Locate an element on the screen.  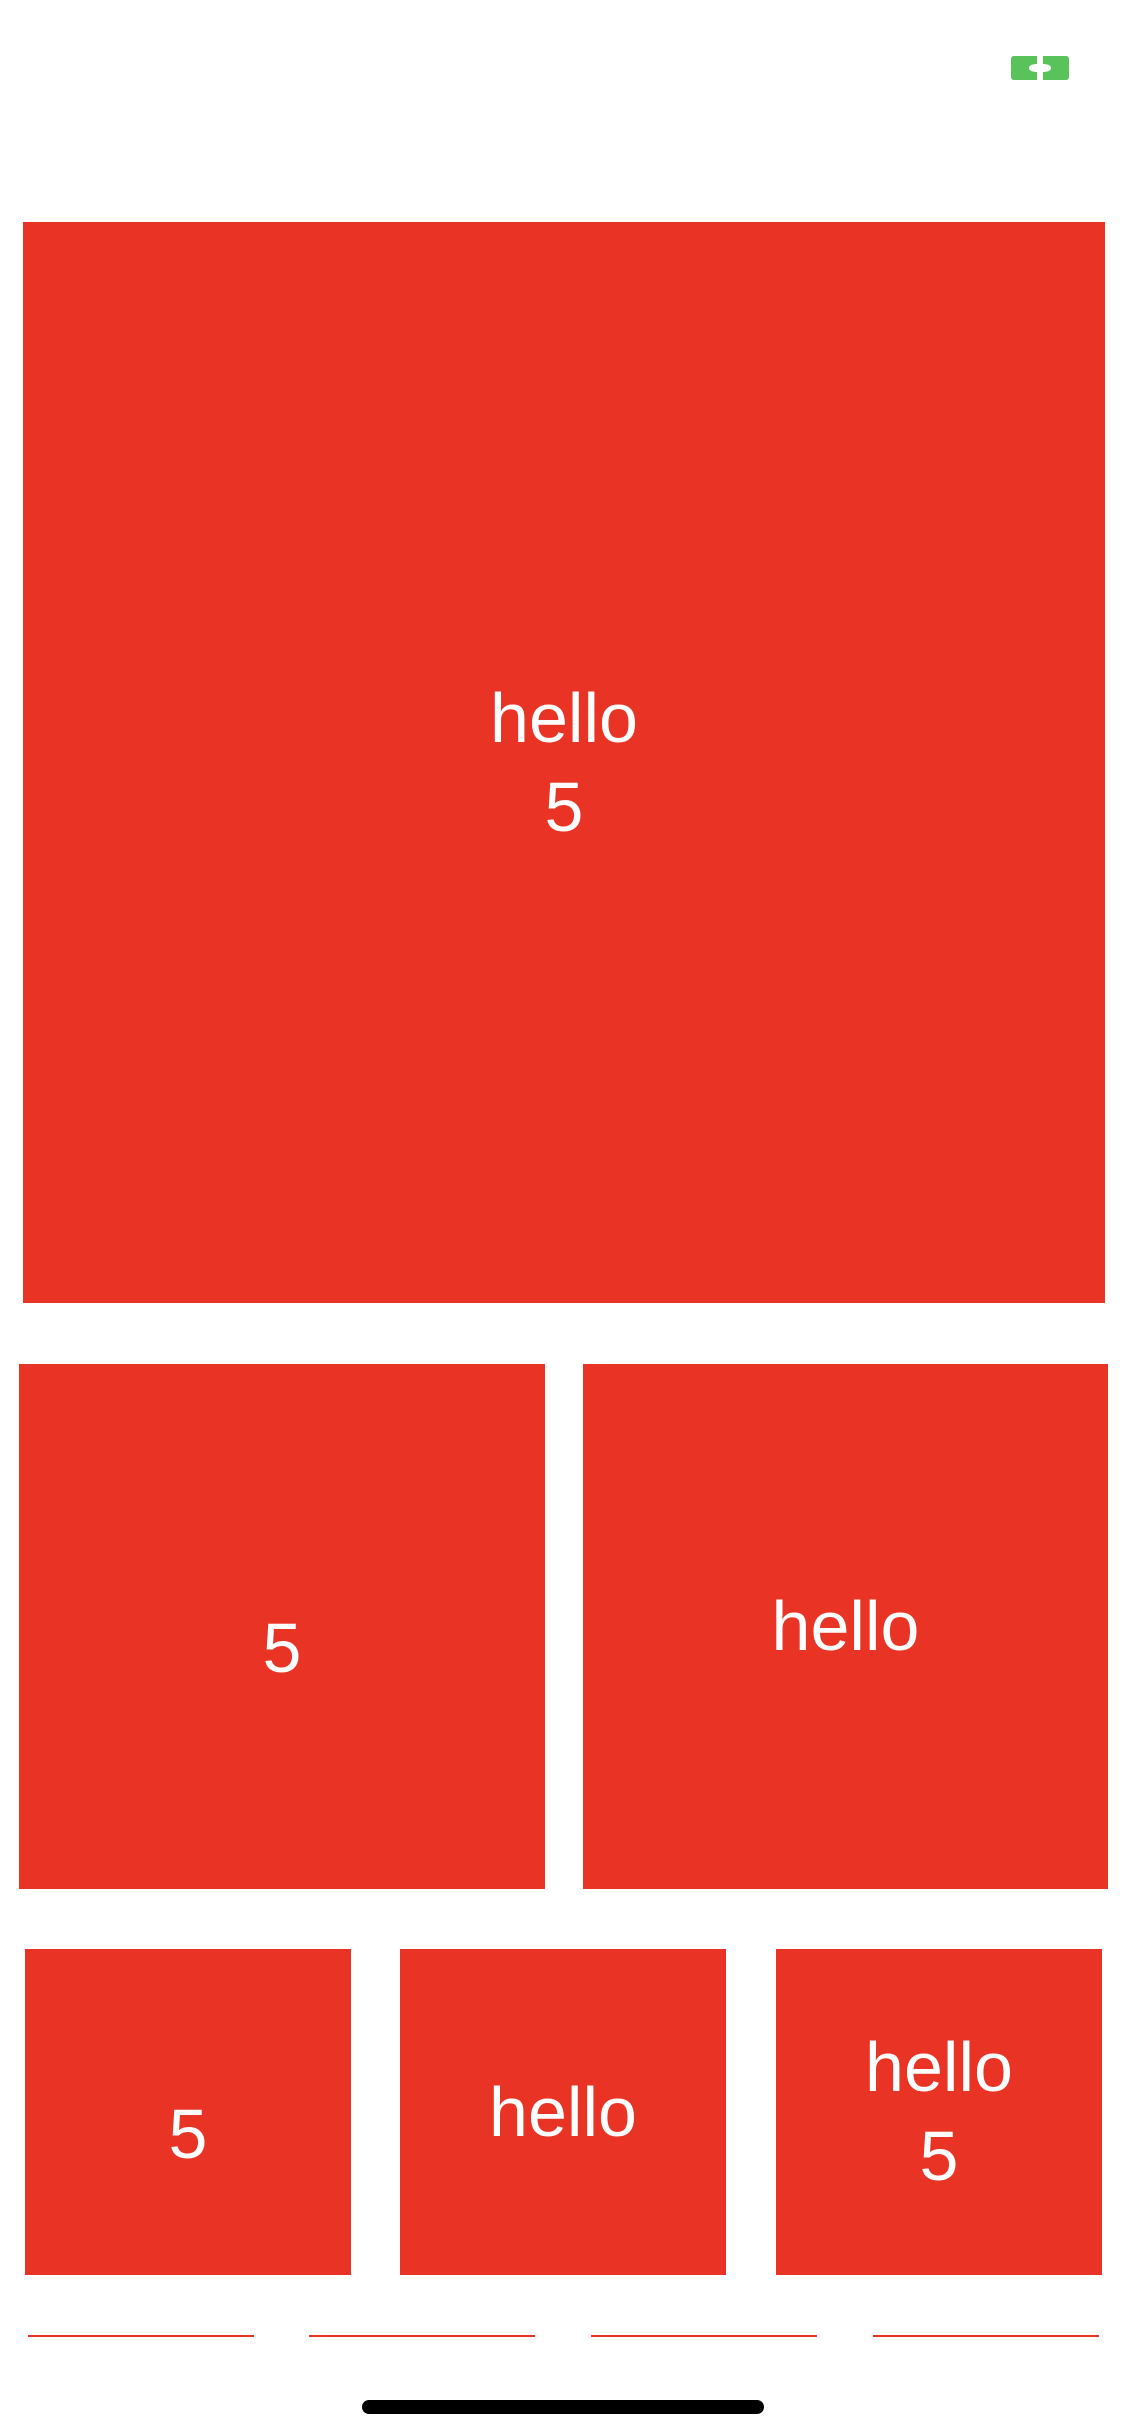
mid-right-tile: hello is located at coordinates (845, 1626).